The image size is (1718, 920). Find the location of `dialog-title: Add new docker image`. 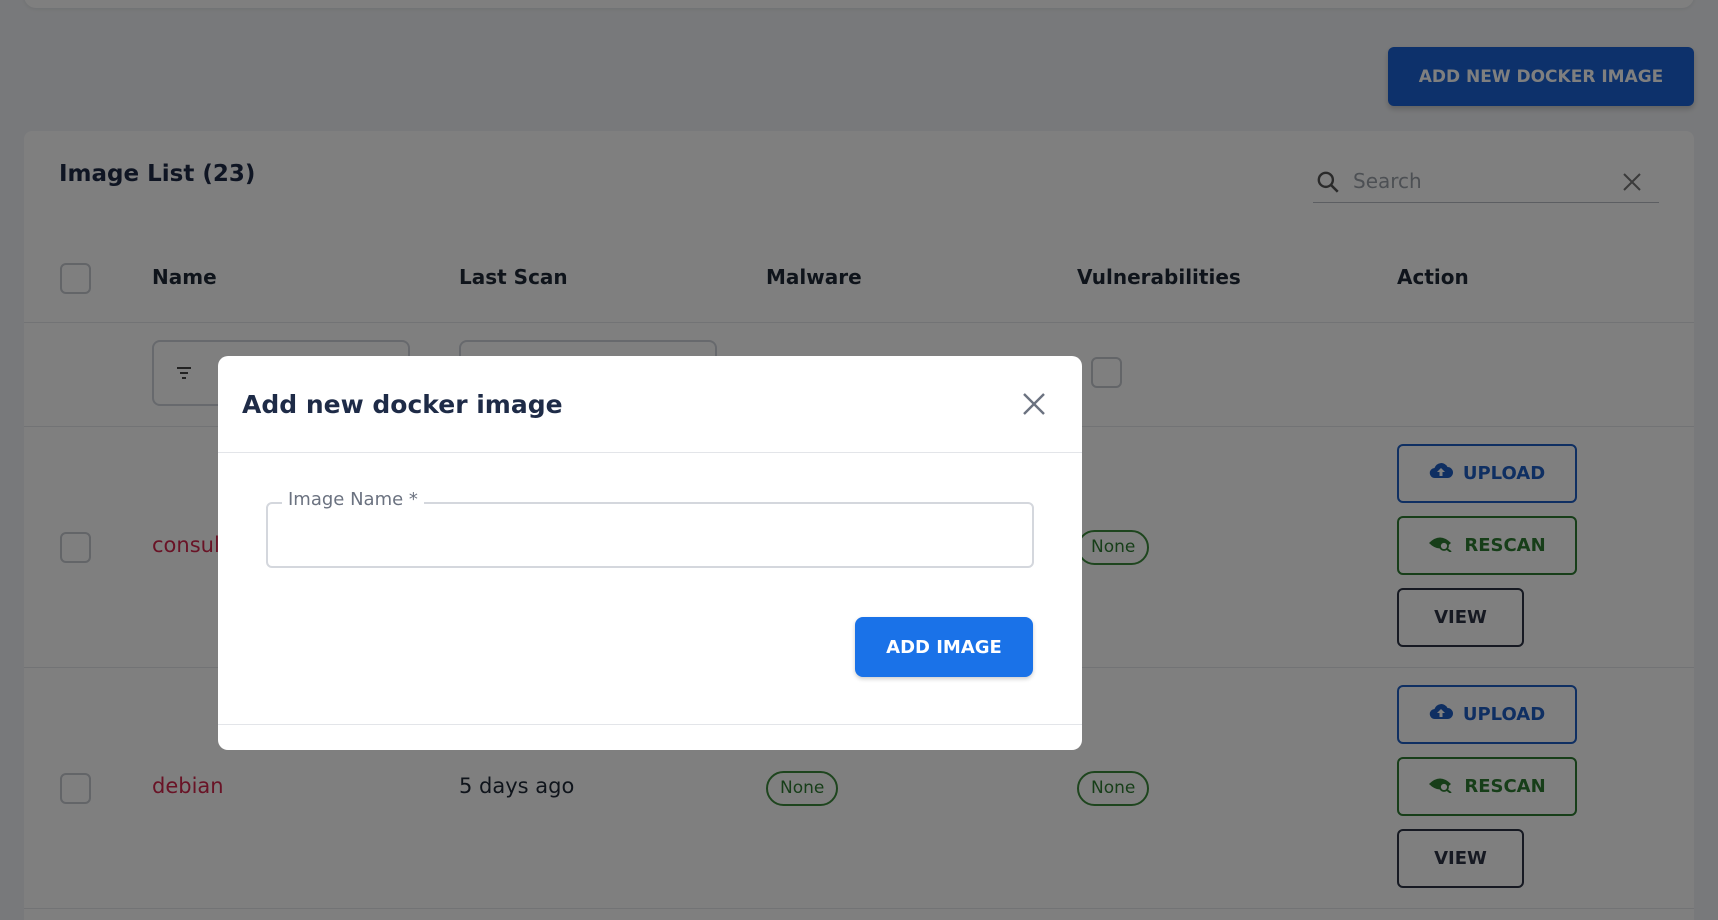

dialog-title: Add new docker image is located at coordinates (402, 404).